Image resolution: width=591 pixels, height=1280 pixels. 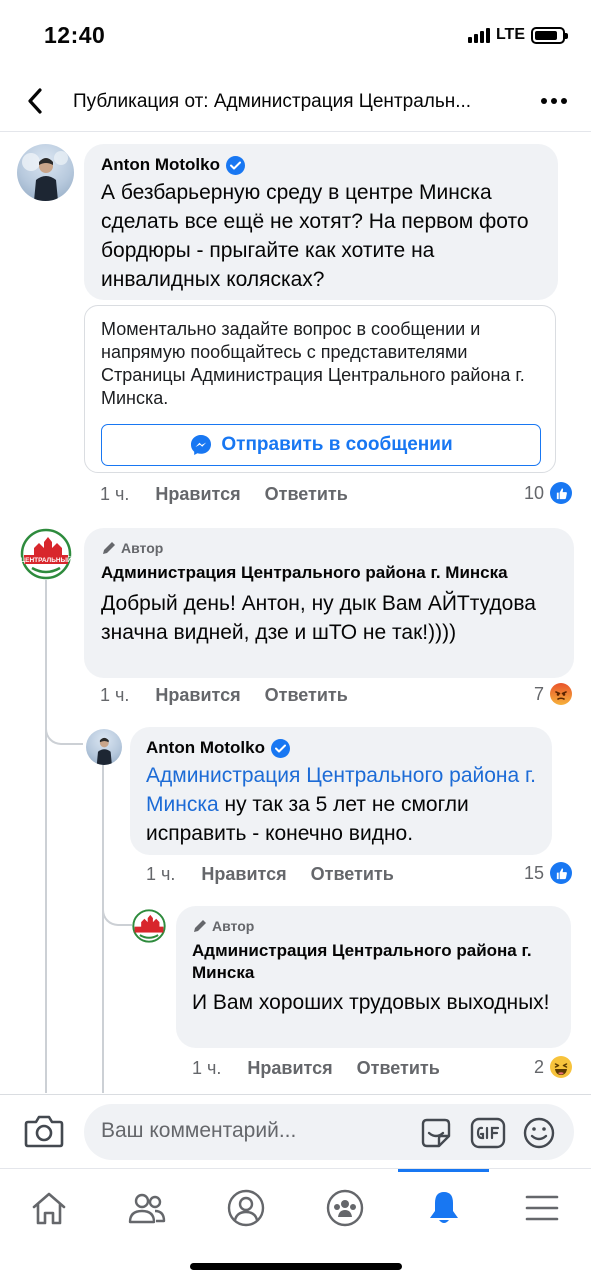 I want to click on thread-line, so click(x=46, y=835).